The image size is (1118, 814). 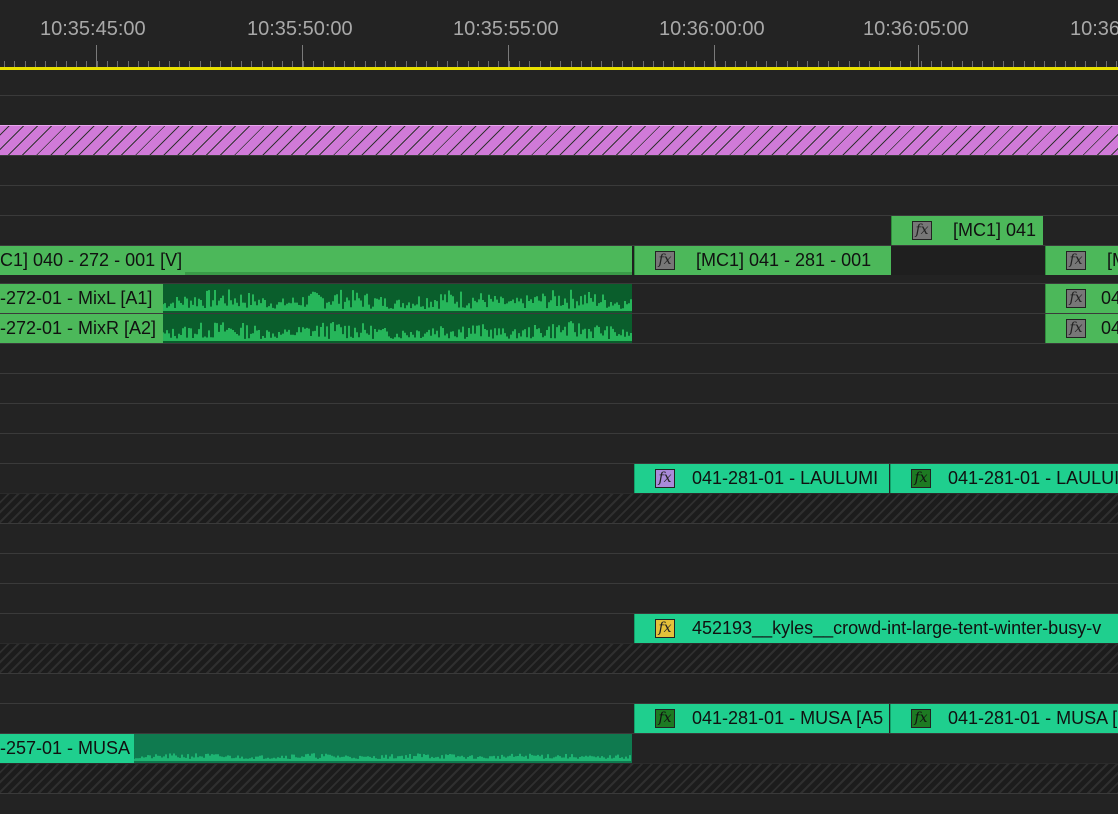 I want to click on clip-label: C1] 040 - 272 - 001 [V], so click(x=91, y=260).